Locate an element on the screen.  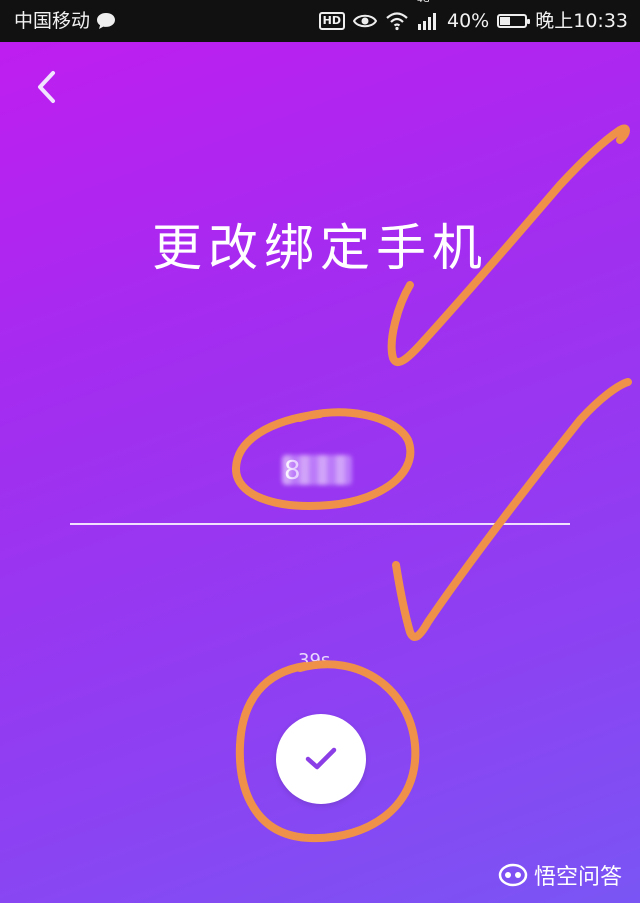
confirm-button is located at coordinates (321, 759).